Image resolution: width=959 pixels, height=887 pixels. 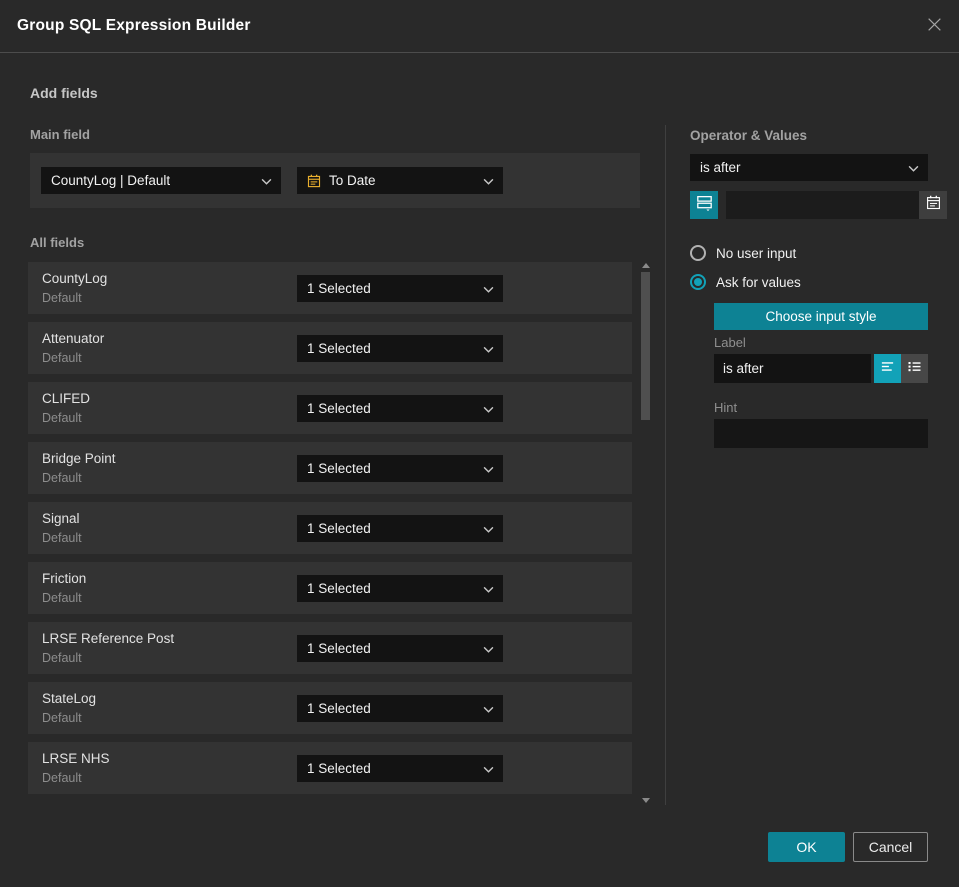 I want to click on value-input, so click(x=822, y=205).